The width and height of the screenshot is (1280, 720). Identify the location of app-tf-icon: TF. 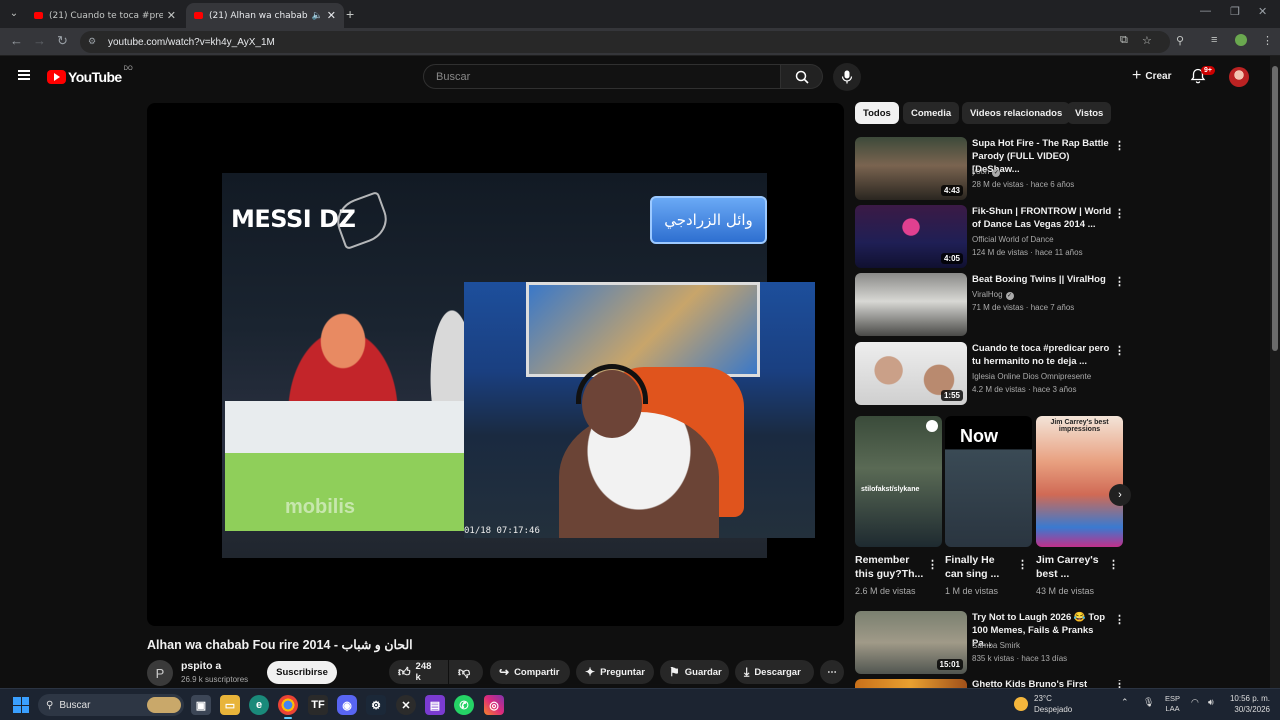
(318, 705).